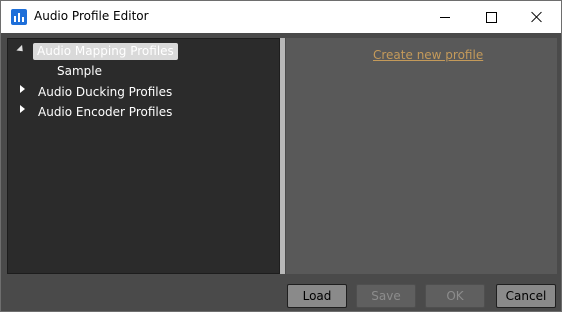 The width and height of the screenshot is (562, 312). Describe the element at coordinates (105, 51) in the screenshot. I see `tree-item-audio-mapping-profiles: Audio Mapping Profiles` at that location.